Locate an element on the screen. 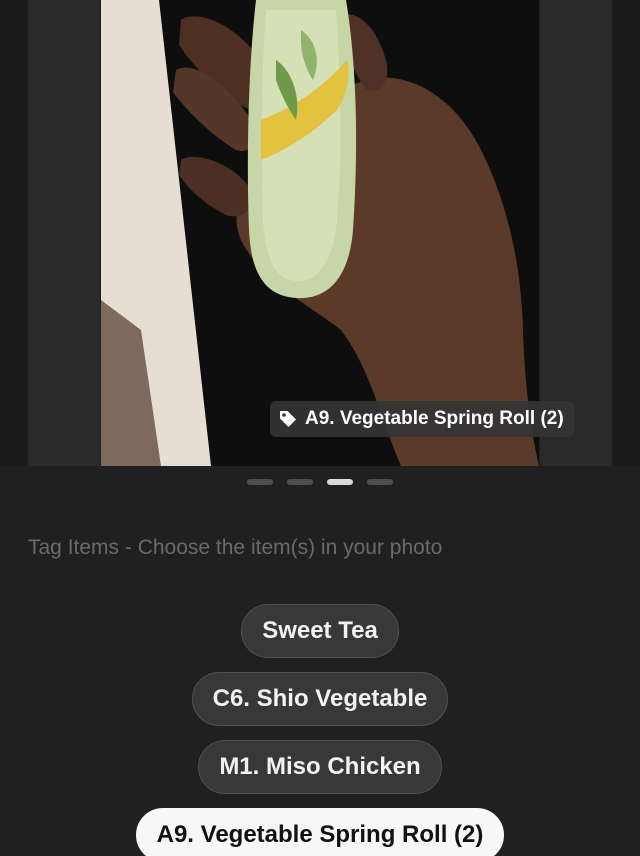 The image size is (640, 856). item-chip-sweet-tea: Sweet Tea is located at coordinates (320, 631).